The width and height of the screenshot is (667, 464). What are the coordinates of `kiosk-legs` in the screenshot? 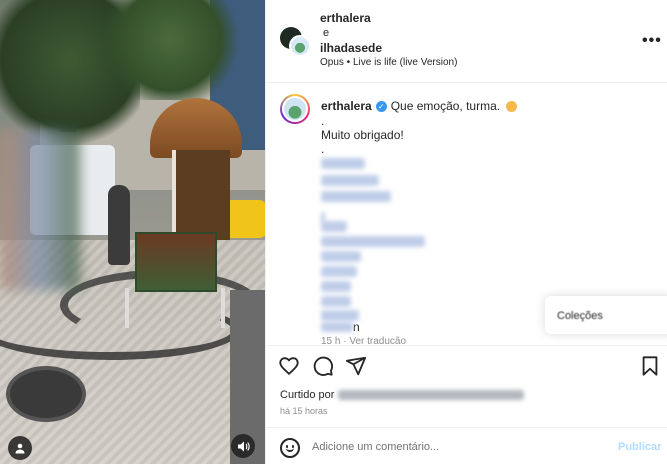 It's located at (175, 308).